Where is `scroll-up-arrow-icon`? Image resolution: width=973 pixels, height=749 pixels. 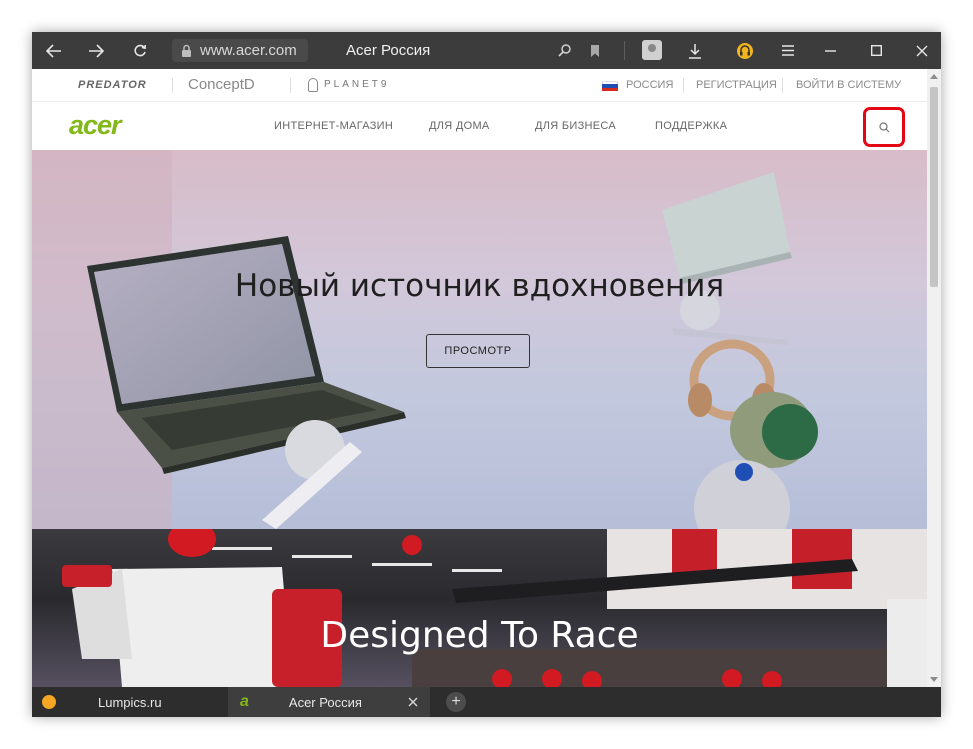 scroll-up-arrow-icon is located at coordinates (934, 76).